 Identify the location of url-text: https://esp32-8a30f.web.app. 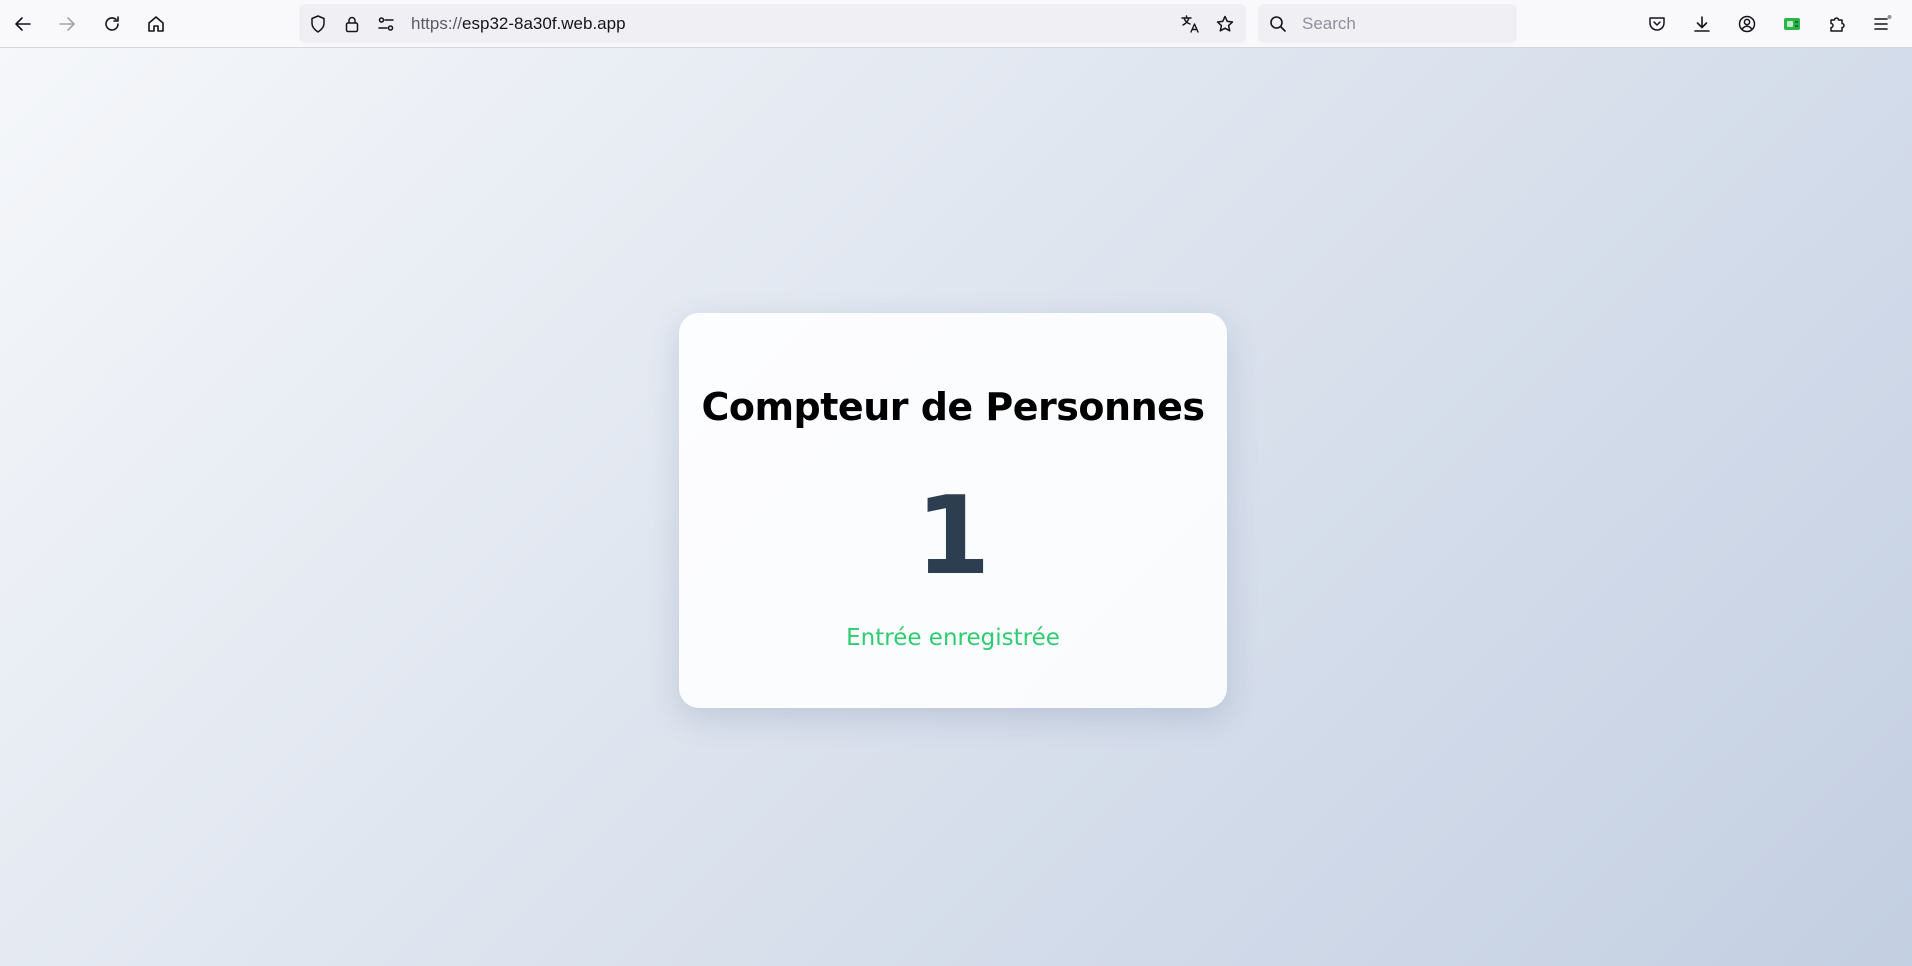
(518, 23).